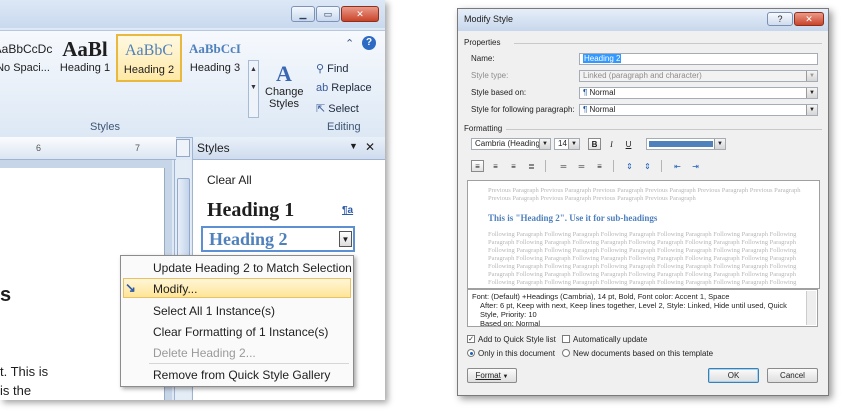 This screenshot has height=411, width=850. I want to click on gallery-up-icon: ▲, so click(253, 70).